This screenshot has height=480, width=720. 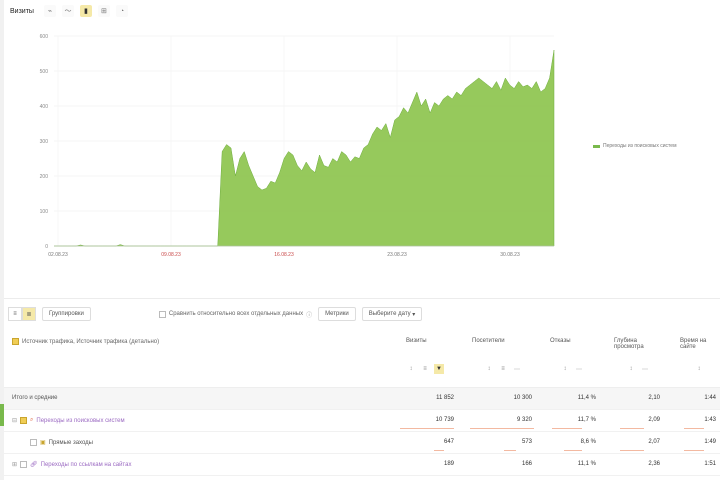 I want to click on visitors-sort: ↕ ≡ ⋯, so click(x=503, y=369).